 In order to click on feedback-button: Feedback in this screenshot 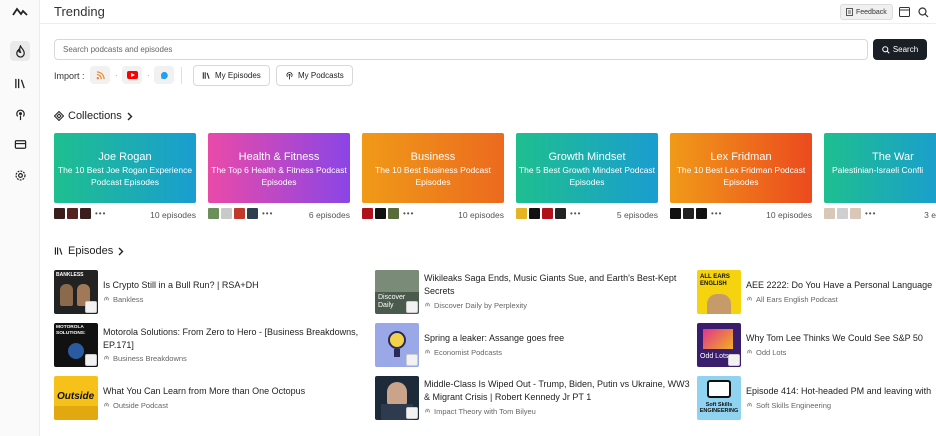, I will do `click(866, 12)`.